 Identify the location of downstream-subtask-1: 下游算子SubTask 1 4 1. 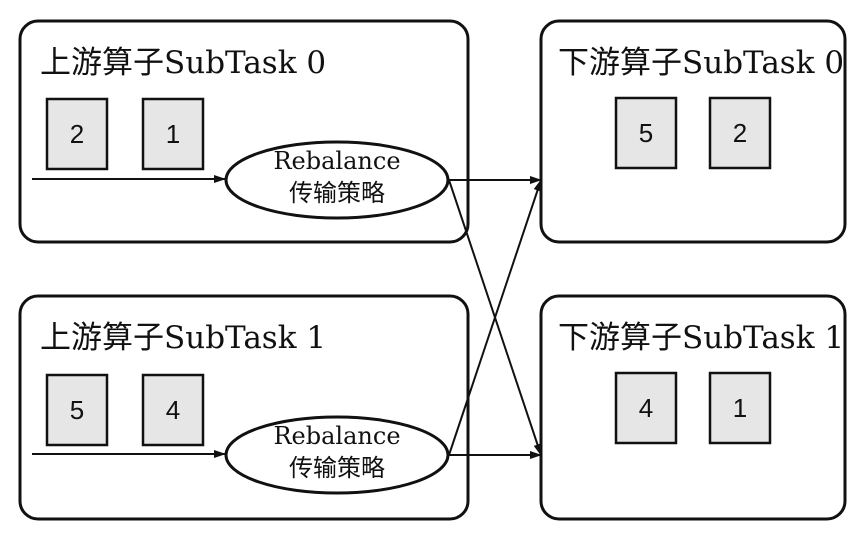
(693, 407).